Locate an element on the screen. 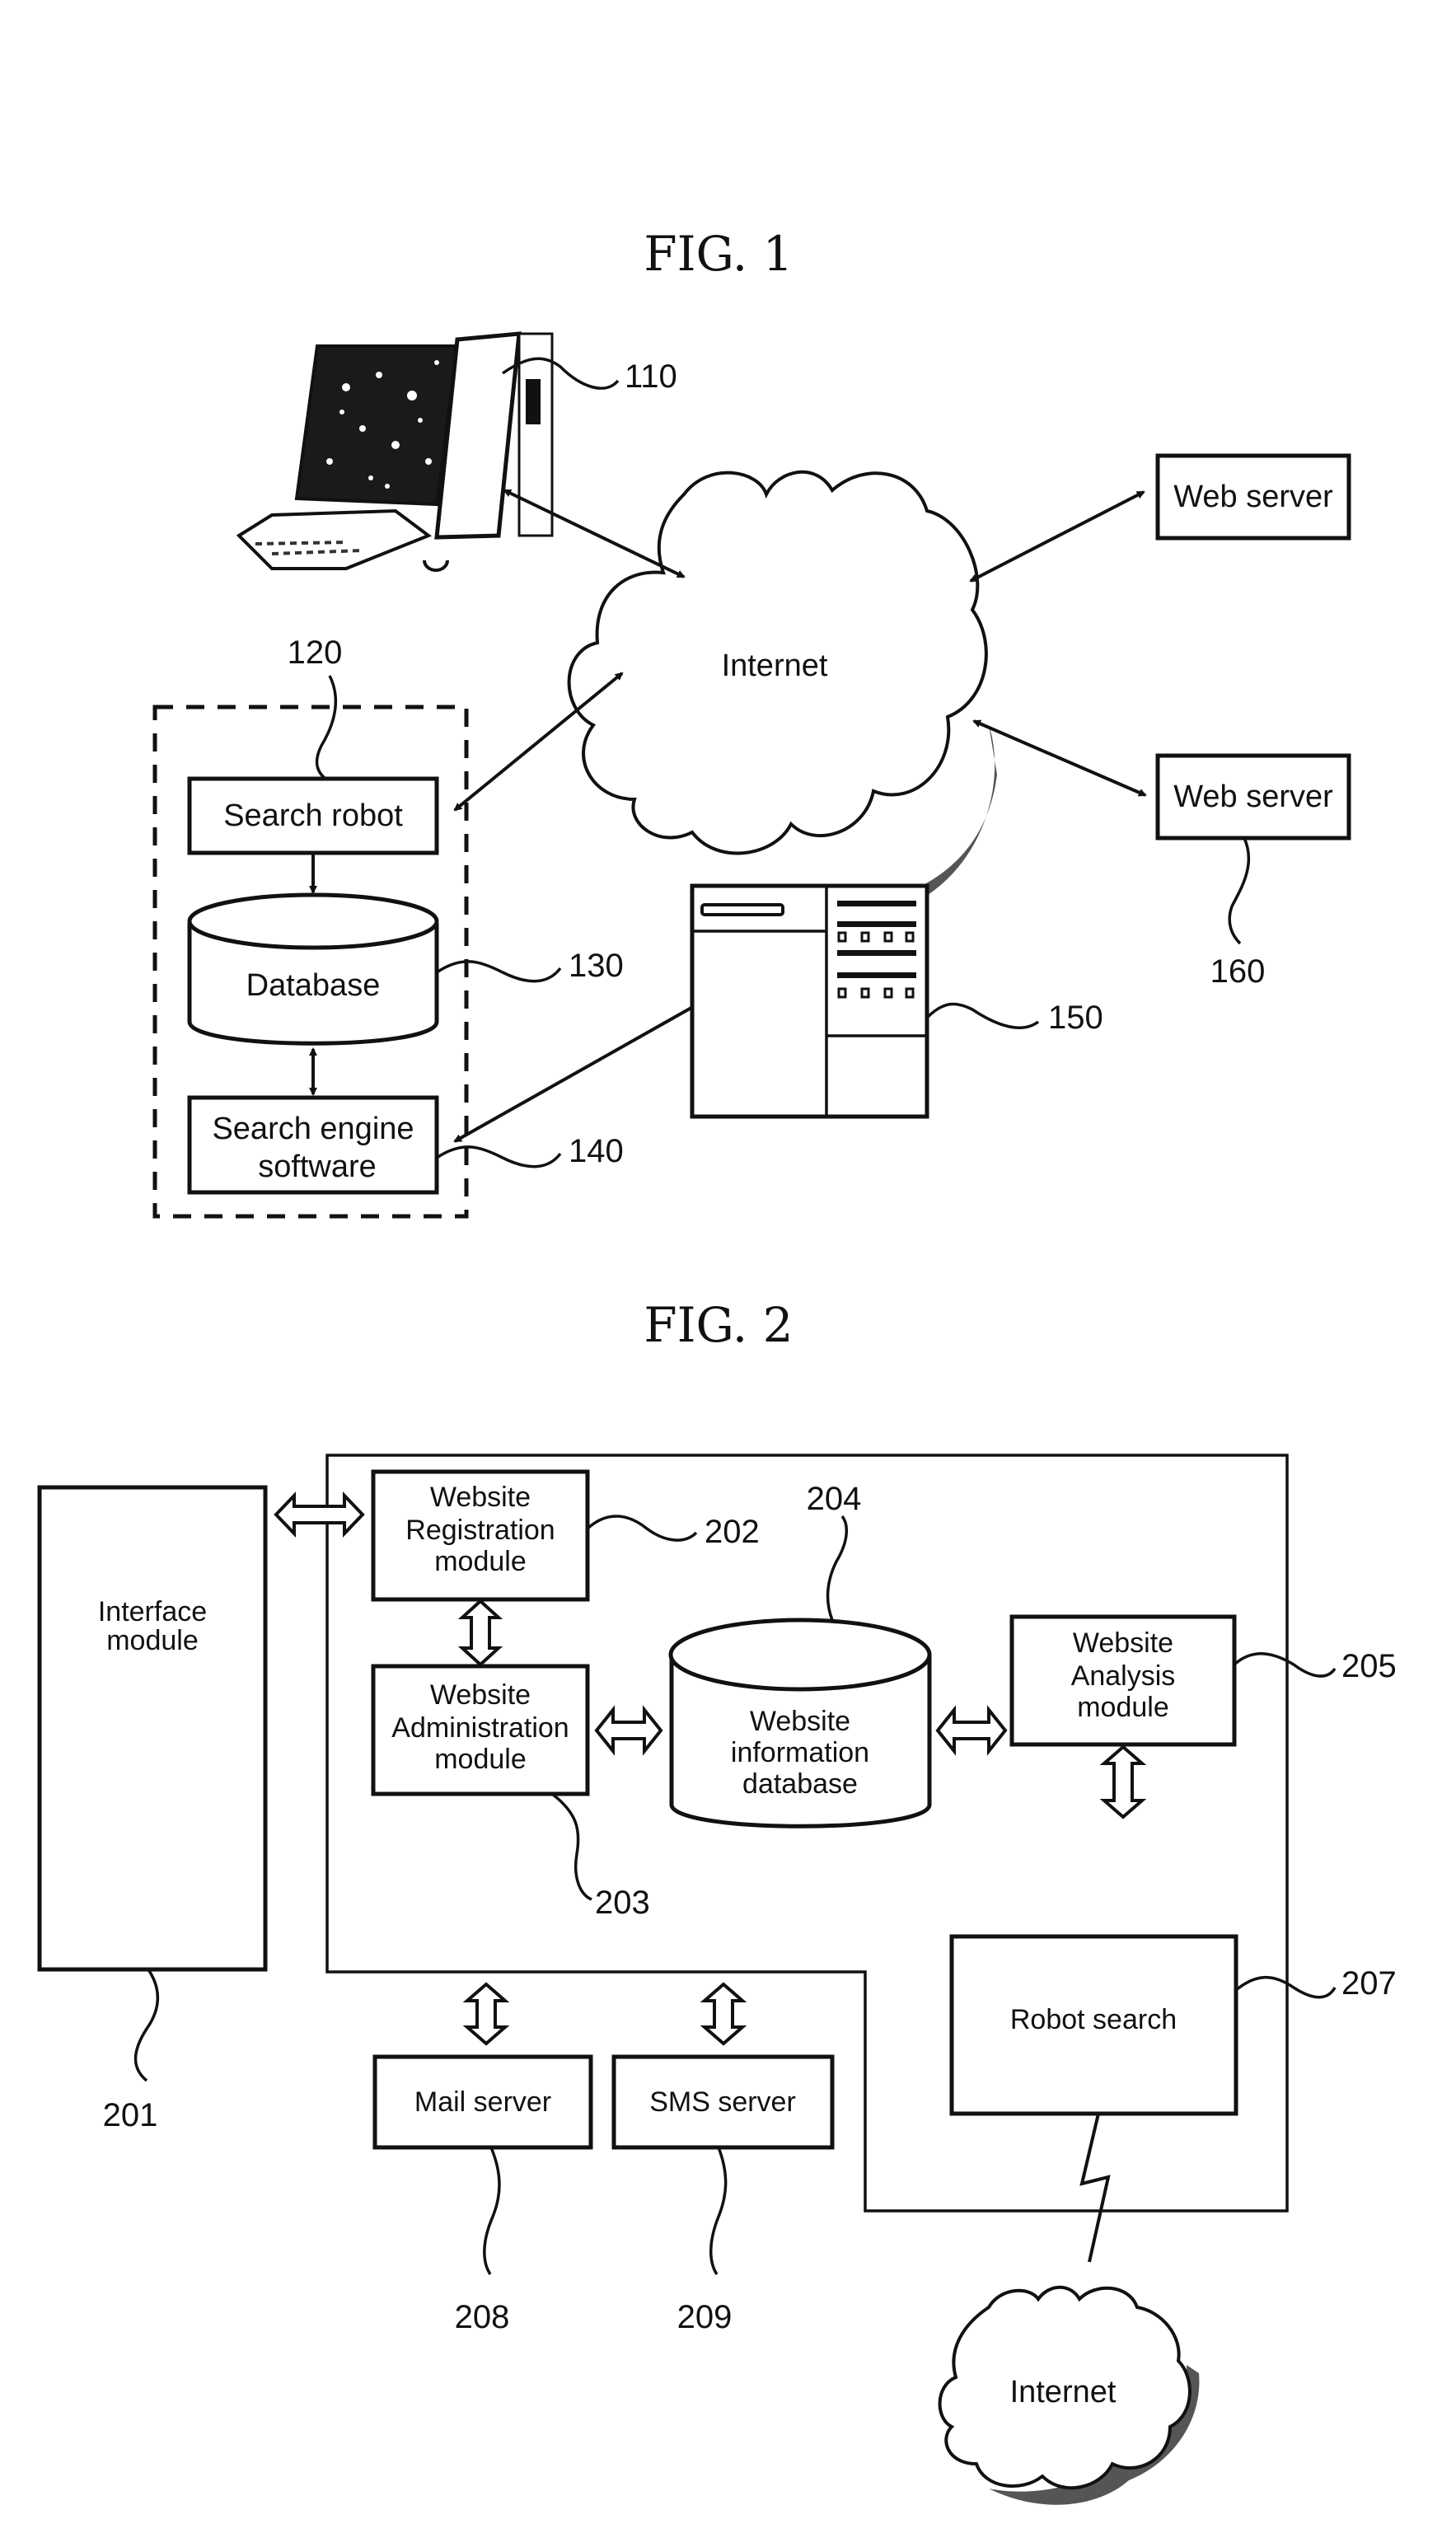 Image resolution: width=1456 pixels, height=2538 pixels. info-database-label-line2: information is located at coordinates (800, 1752).